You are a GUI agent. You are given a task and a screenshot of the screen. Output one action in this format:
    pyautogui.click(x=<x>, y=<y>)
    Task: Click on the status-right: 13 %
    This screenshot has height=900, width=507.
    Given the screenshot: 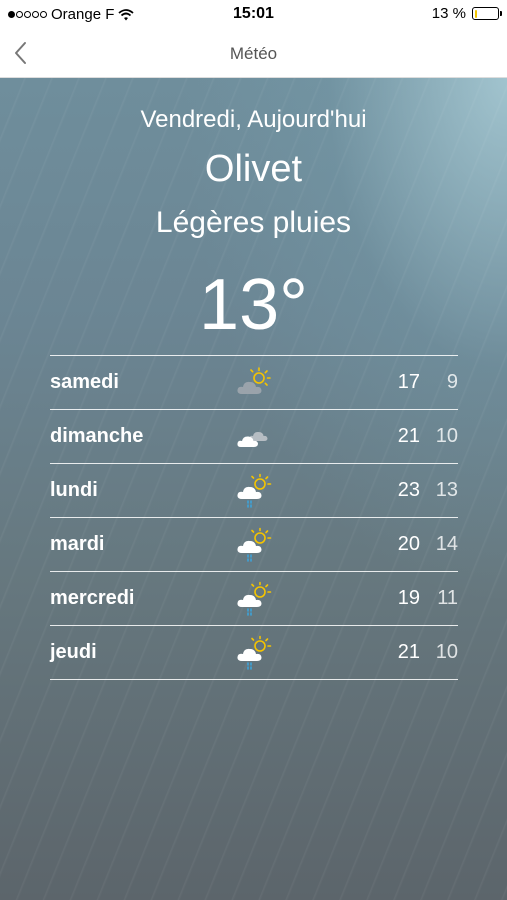 What is the action you would take?
    pyautogui.click(x=466, y=13)
    